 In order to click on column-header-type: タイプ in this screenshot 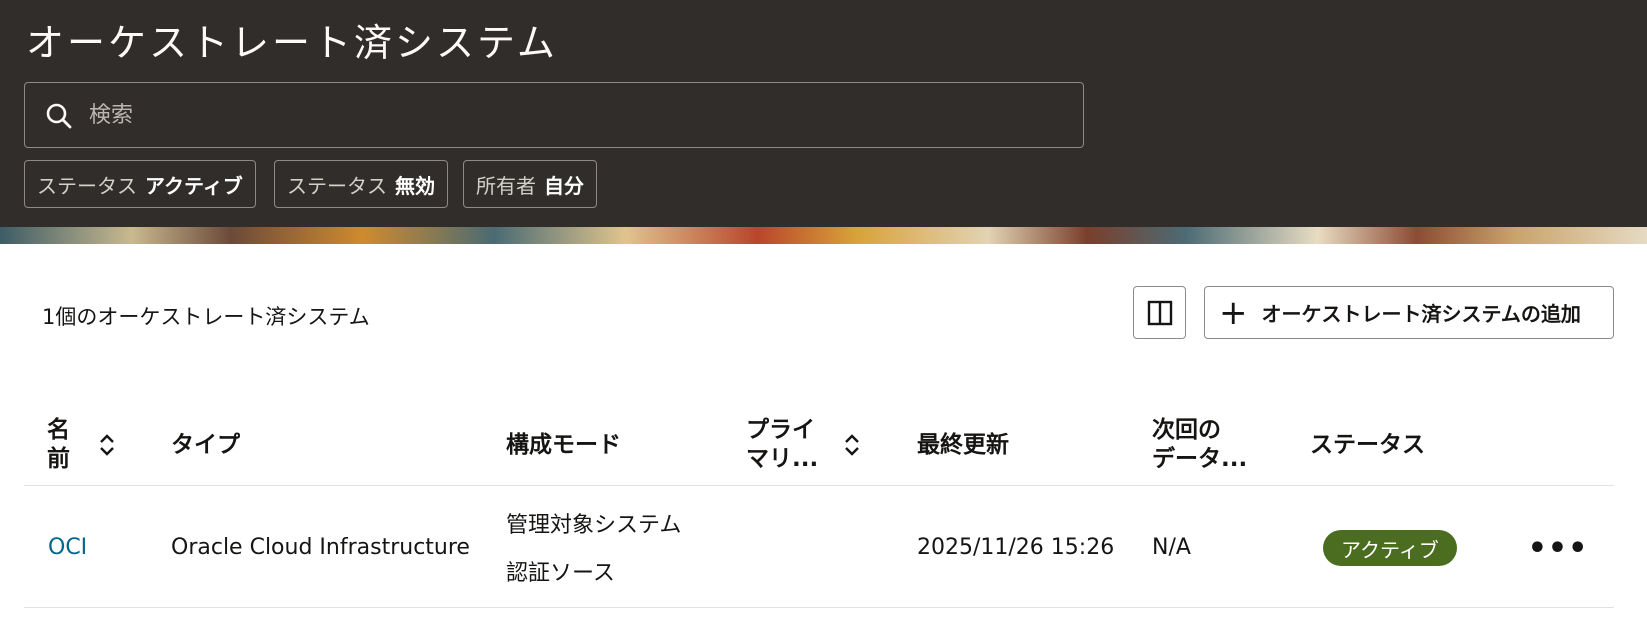, I will do `click(205, 445)`.